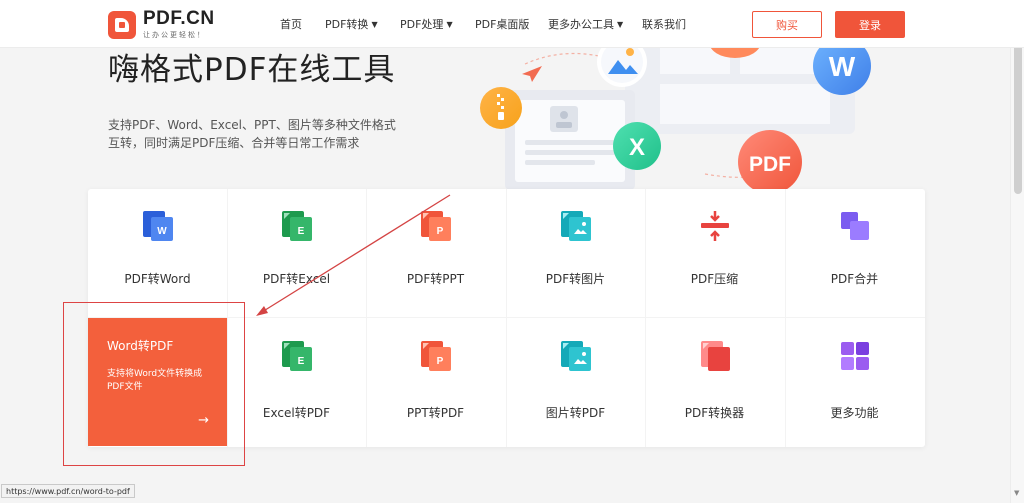 The height and width of the screenshot is (503, 1024). I want to click on main-nav: 首页 PDF转换 ▼ PDF处理 ▼ PDF桌面版 更多办公工具 ▼ 联系我们, so click(483, 24).